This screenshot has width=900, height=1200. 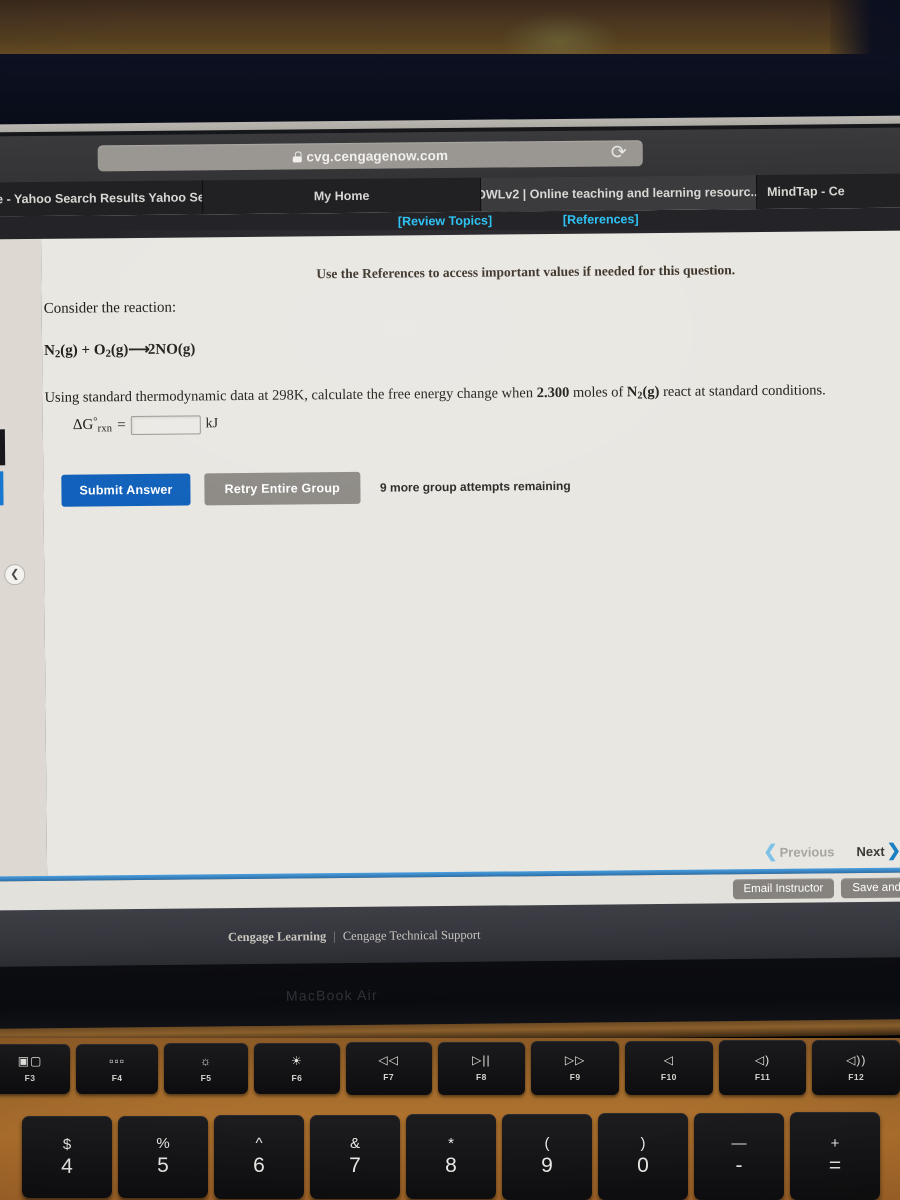 I want to click on key-shift-symbol: %, so click(x=163, y=1144).